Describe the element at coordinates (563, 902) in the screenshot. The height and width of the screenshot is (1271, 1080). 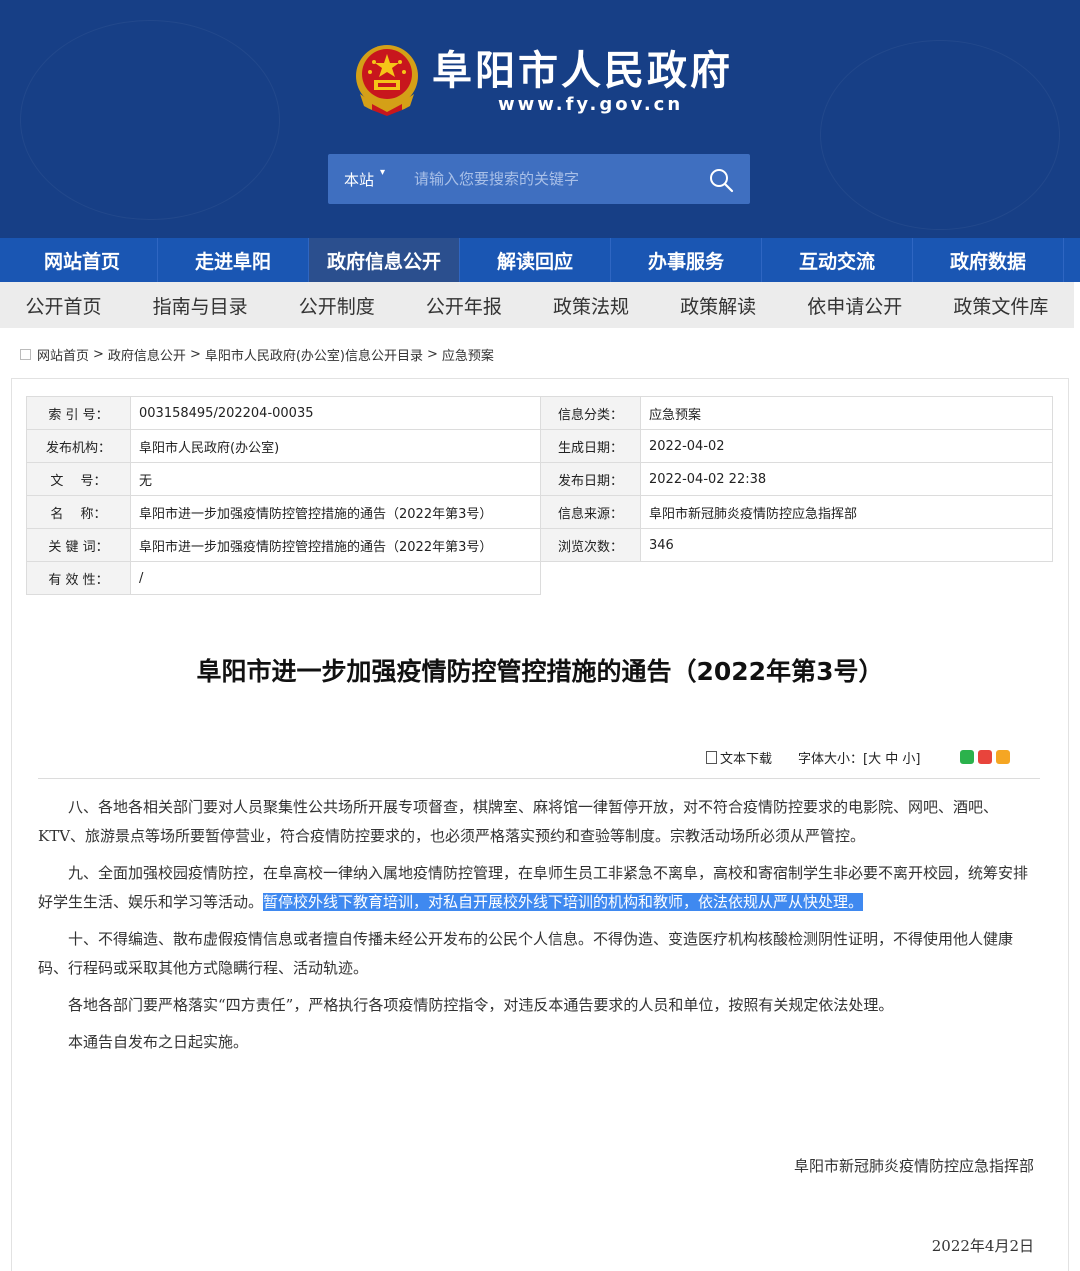
I see `selected-text: 暂停校外线下教育培训，对私自开展校外线下培训的机构和教师，依法依规从严从快处理。` at that location.